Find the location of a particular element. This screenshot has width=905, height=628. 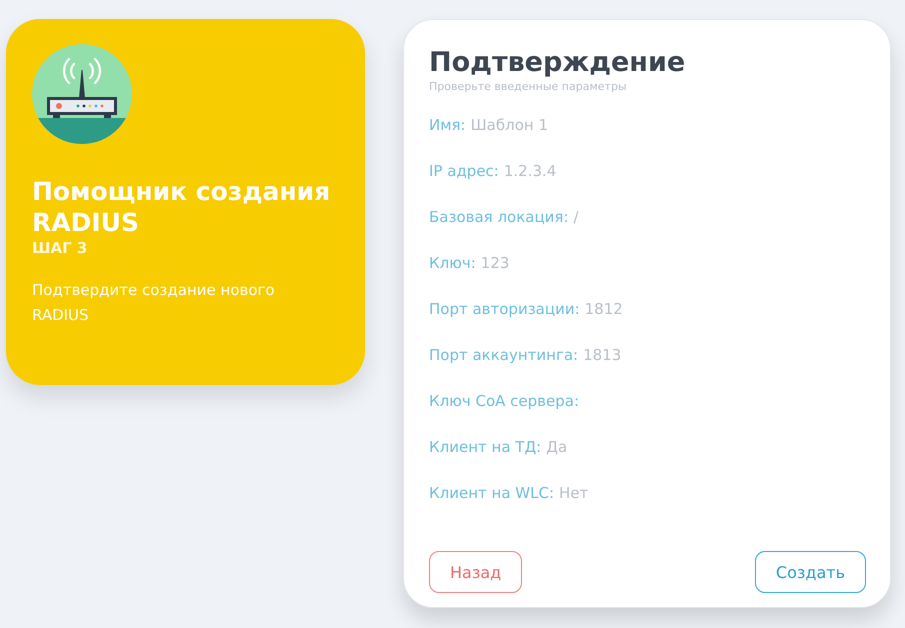

field-label: Имя: is located at coordinates (447, 125).